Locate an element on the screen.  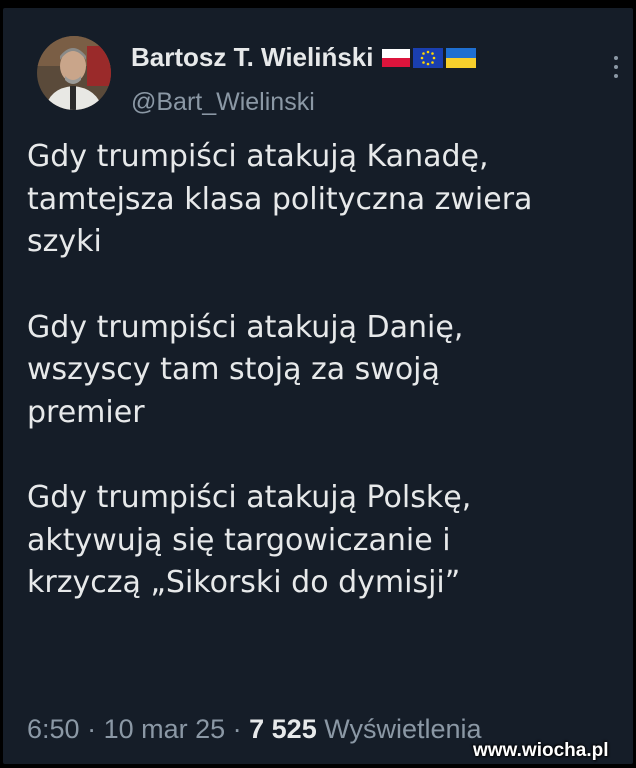
views-count: 7 525 is located at coordinates (283, 729).